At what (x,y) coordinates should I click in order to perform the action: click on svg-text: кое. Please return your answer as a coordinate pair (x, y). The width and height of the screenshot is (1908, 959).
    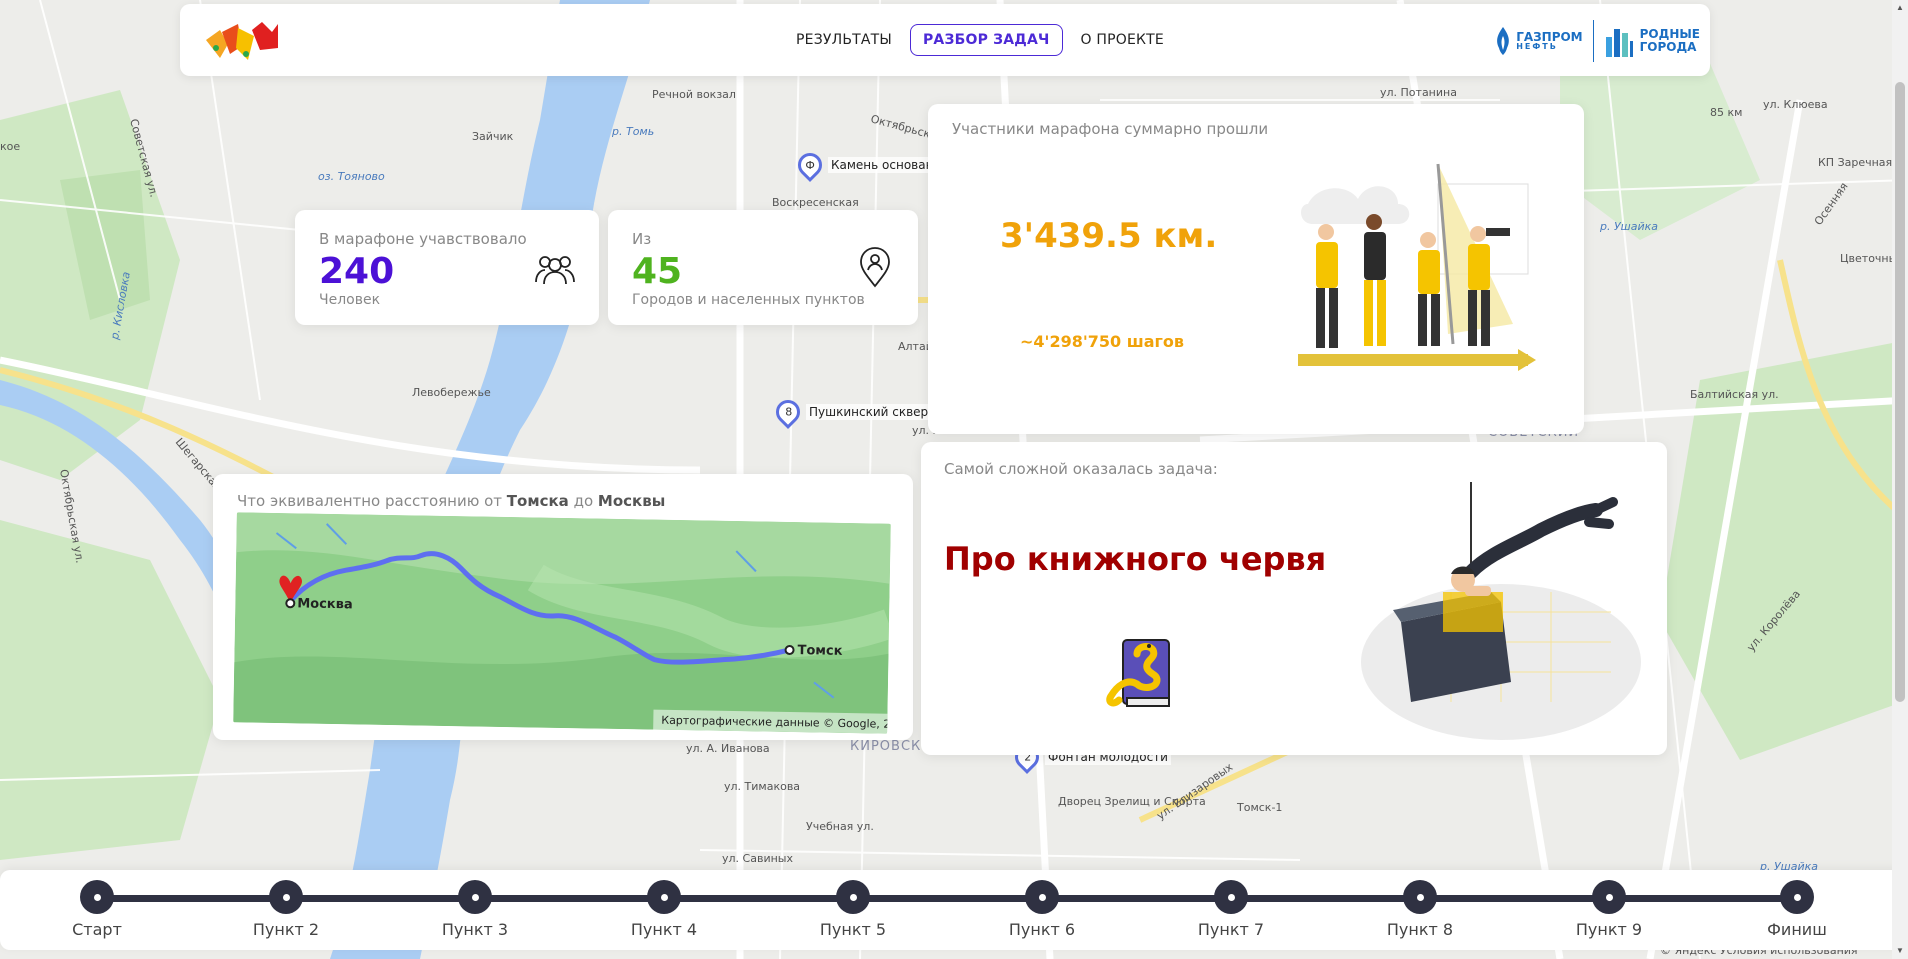
    Looking at the image, I should click on (10, 146).